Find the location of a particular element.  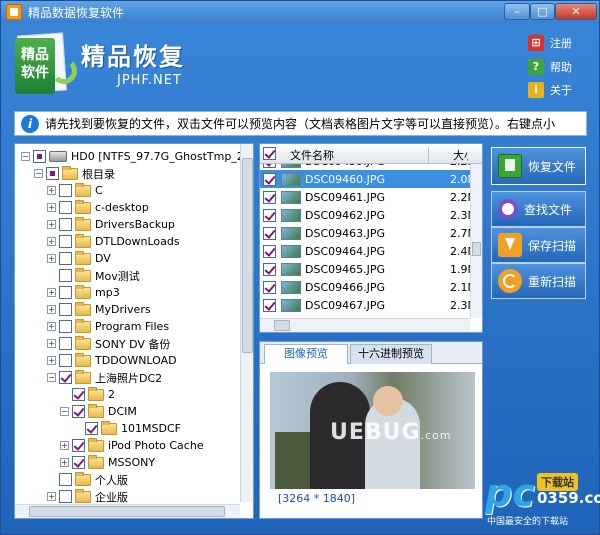

close-button: ✕ is located at coordinates (576, 11).